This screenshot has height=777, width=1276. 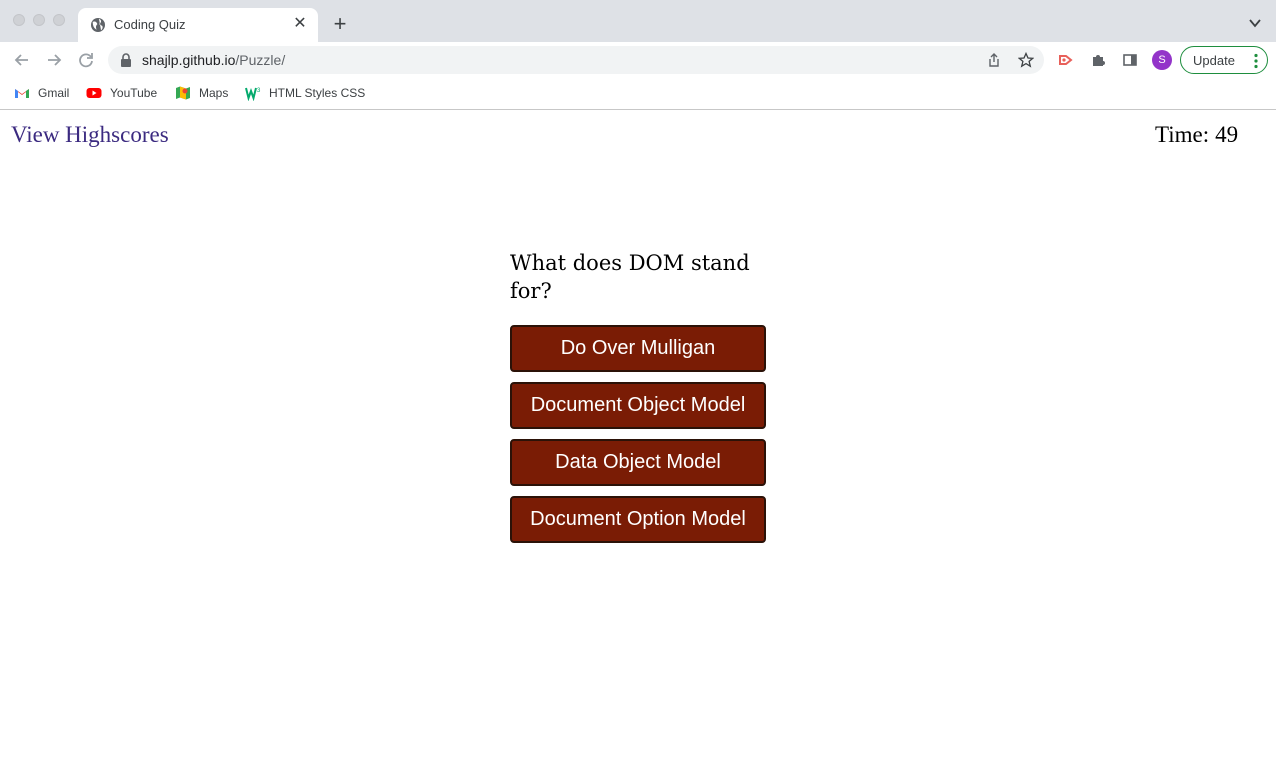 I want to click on bookmark-label: HTML Styles CSS, so click(x=317, y=93).